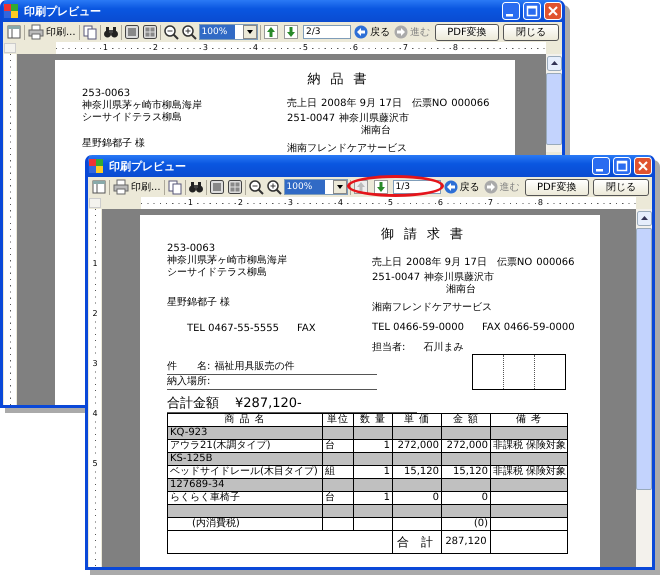 Image resolution: width=662 pixels, height=577 pixels. Describe the element at coordinates (245, 459) in the screenshot. I see `table-cell: KS-125B` at that location.